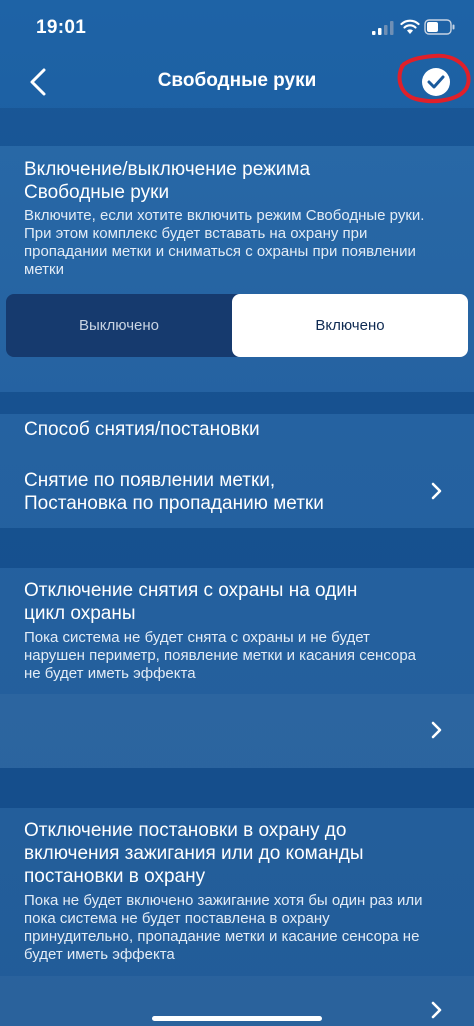 The width and height of the screenshot is (474, 1026). I want to click on method-title: Способ снятия/постановки, so click(142, 429).